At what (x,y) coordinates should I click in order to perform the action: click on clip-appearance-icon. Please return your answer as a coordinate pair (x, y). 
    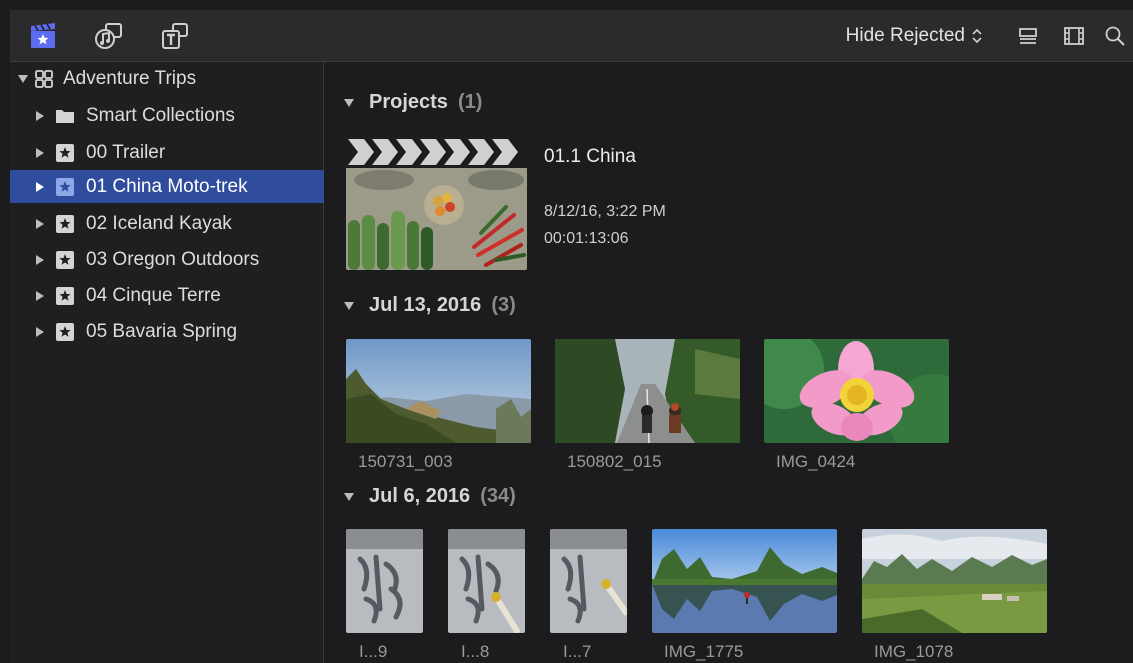
    Looking at the image, I should click on (1028, 36).